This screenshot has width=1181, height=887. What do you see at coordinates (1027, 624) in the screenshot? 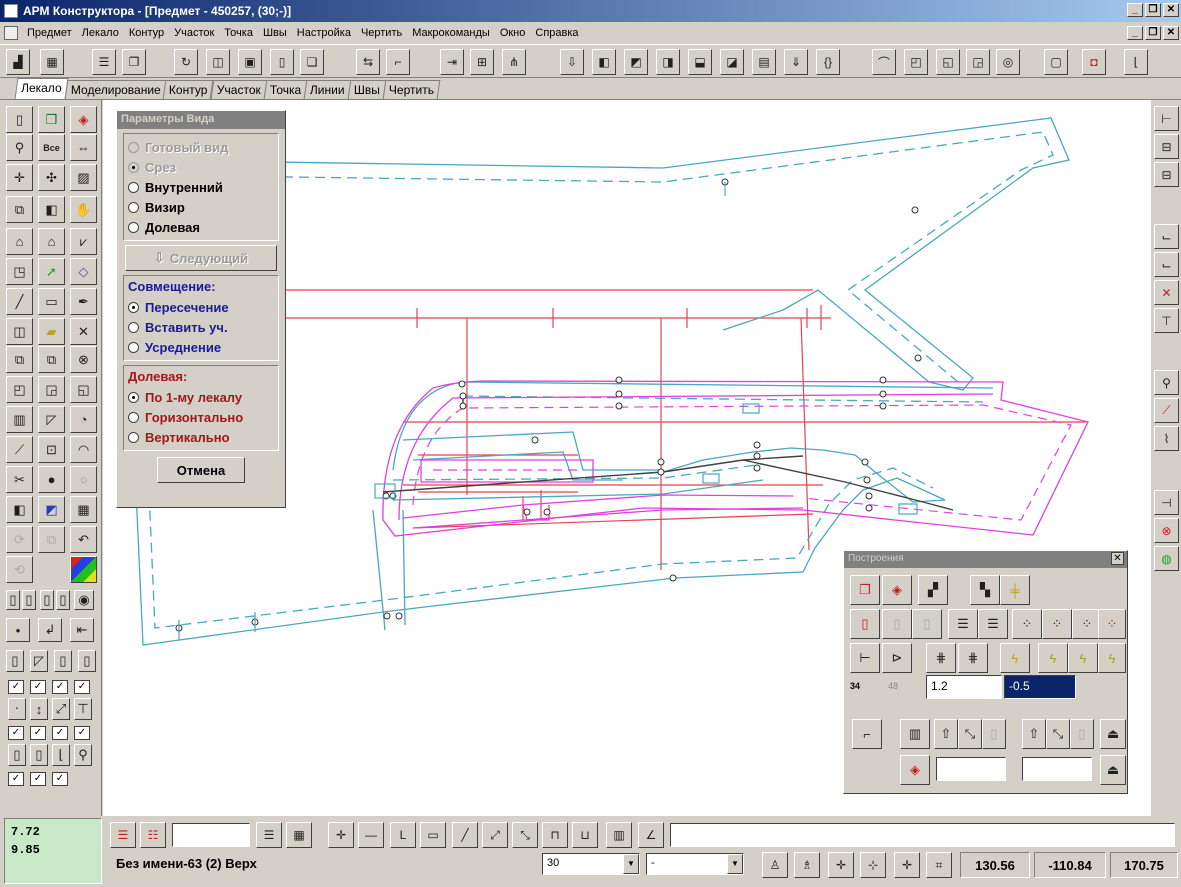
I see `cp-dots-a-button: ⁘` at bounding box center [1027, 624].